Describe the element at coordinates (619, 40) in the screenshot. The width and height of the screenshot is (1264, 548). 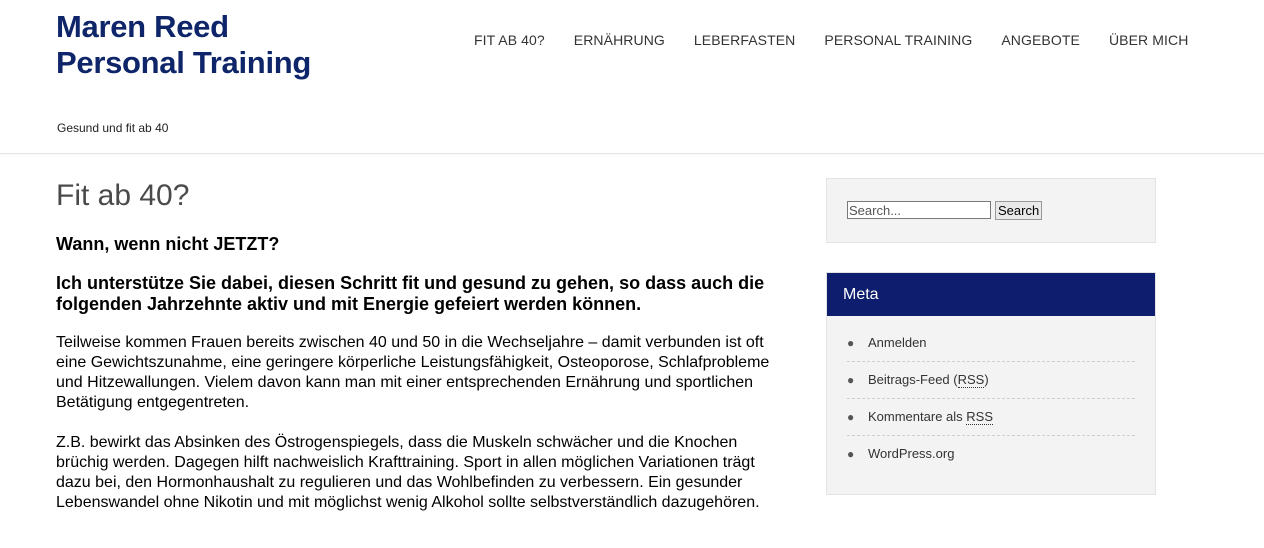
I see `nav-item-ernaehrung: ERNÄHRUNG` at that location.